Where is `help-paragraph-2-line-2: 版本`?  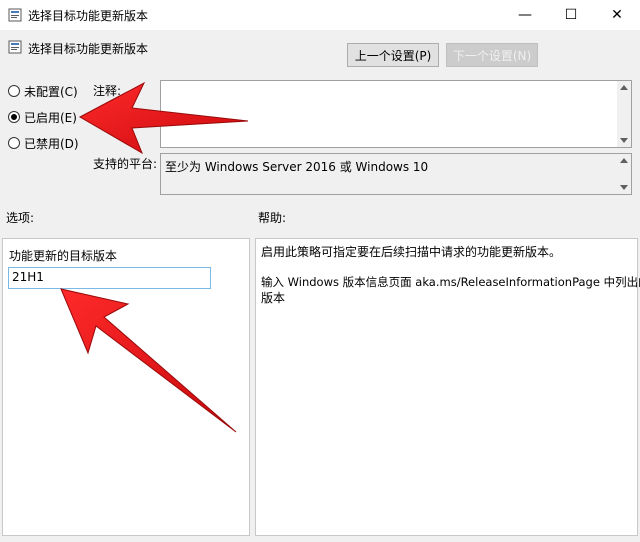
help-paragraph-2-line-2: 版本 is located at coordinates (273, 298).